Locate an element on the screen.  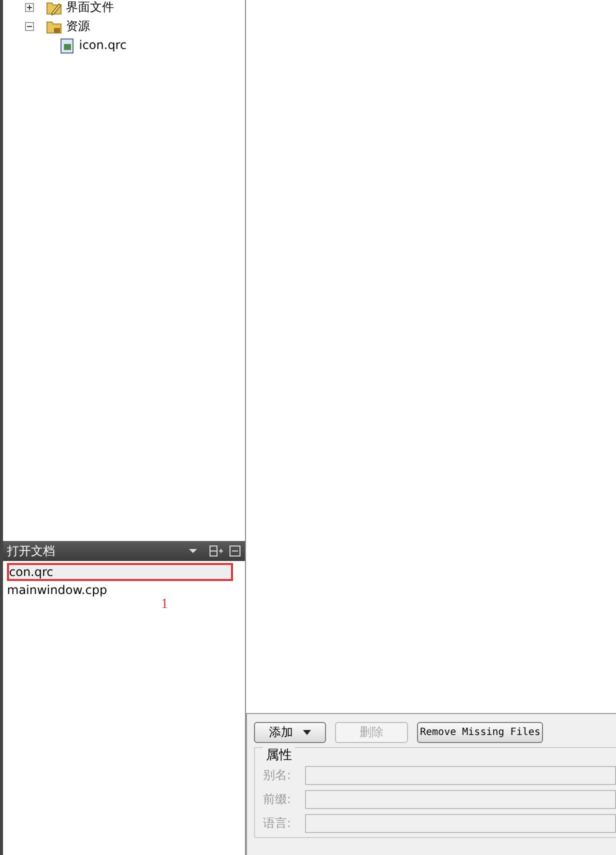
split-icon is located at coordinates (216, 551).